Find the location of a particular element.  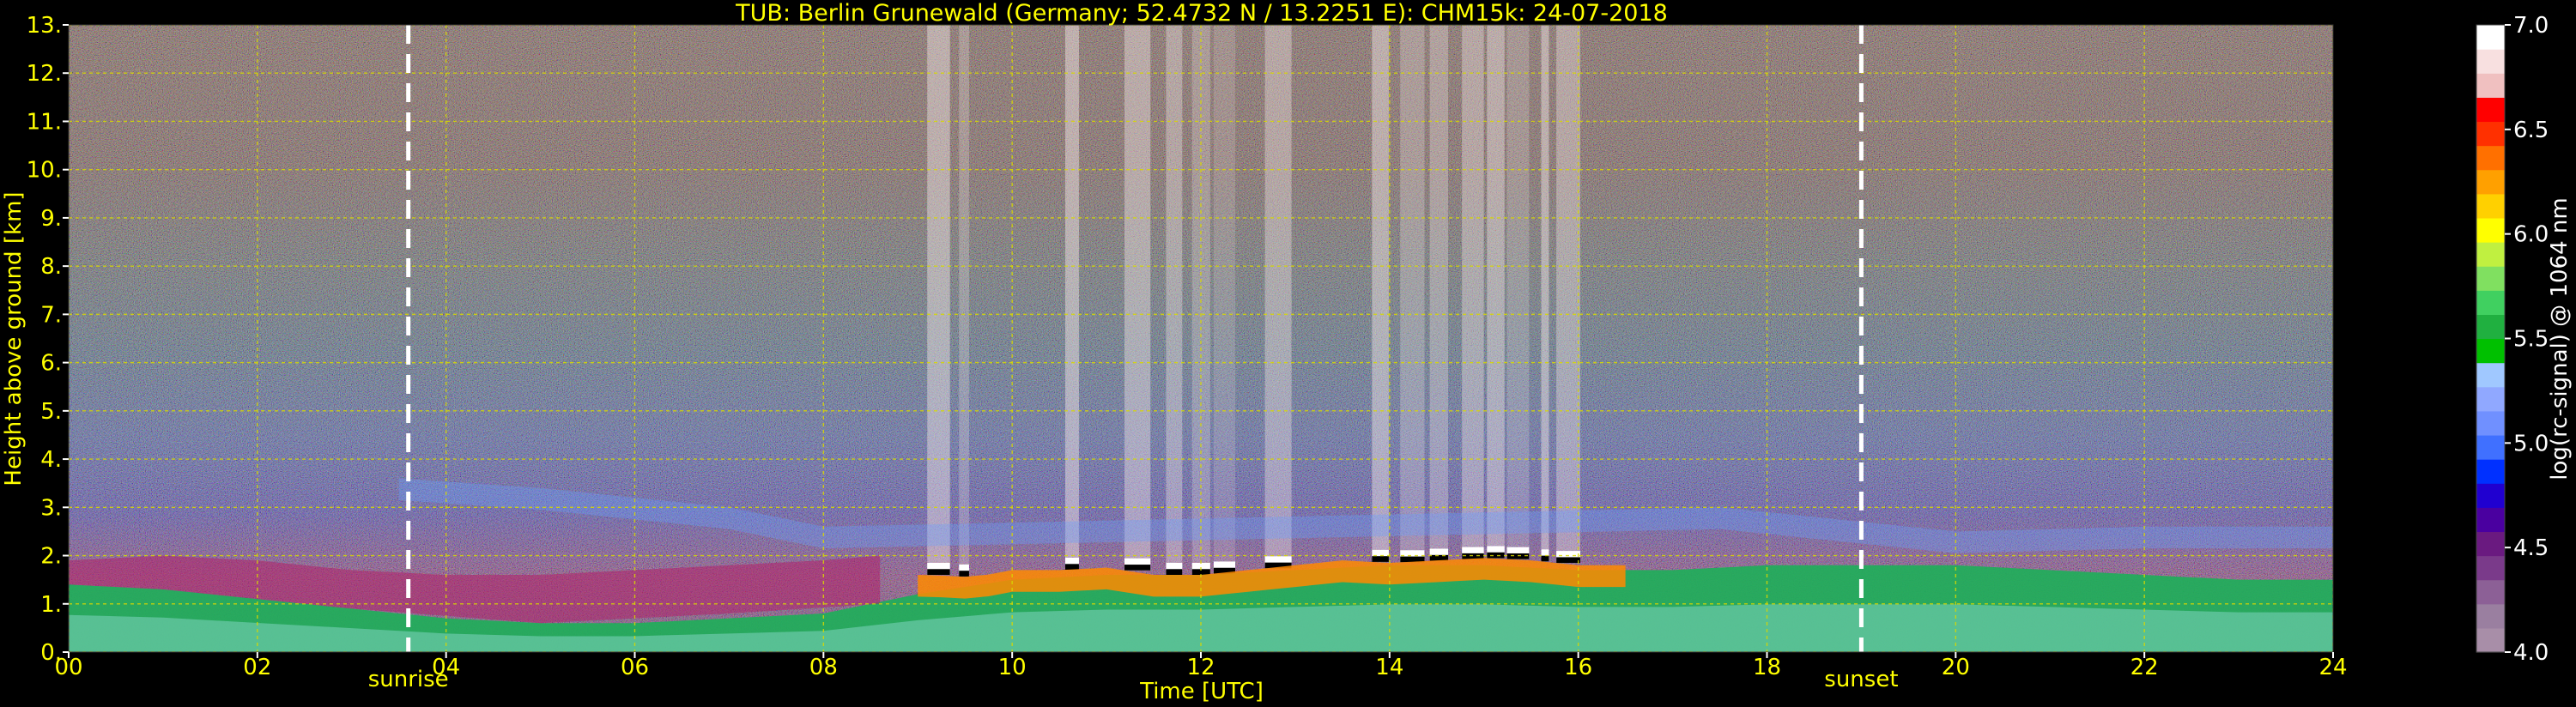

y-tick-label: 13. is located at coordinates (44, 26).